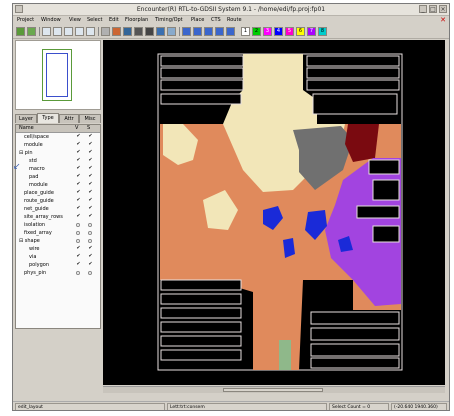 This screenshot has height=416, width=454. I want to click on menu-select: Select, so click(94, 20).